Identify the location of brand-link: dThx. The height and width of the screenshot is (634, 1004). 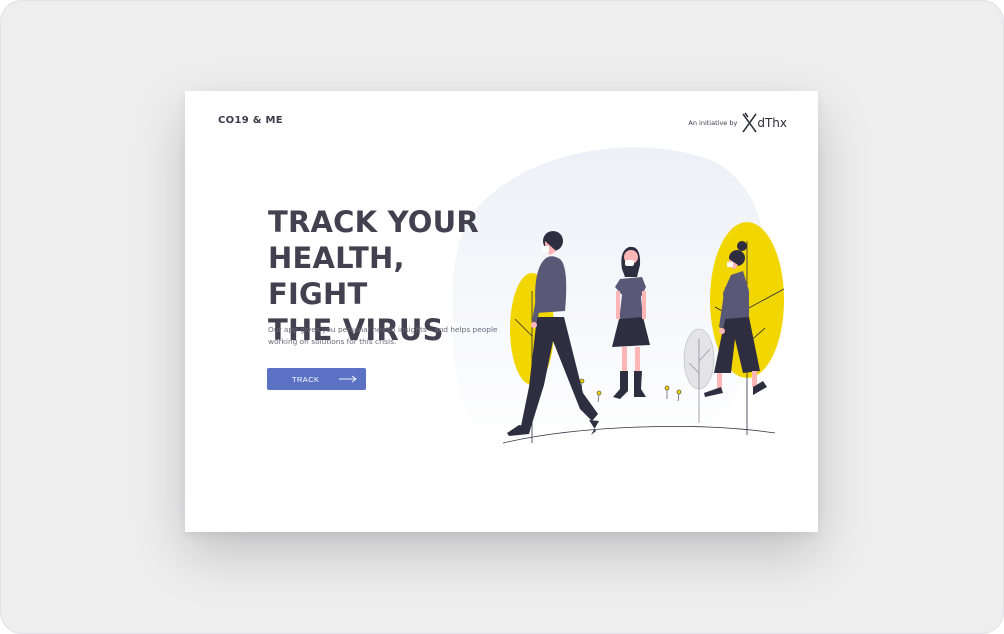
(764, 123).